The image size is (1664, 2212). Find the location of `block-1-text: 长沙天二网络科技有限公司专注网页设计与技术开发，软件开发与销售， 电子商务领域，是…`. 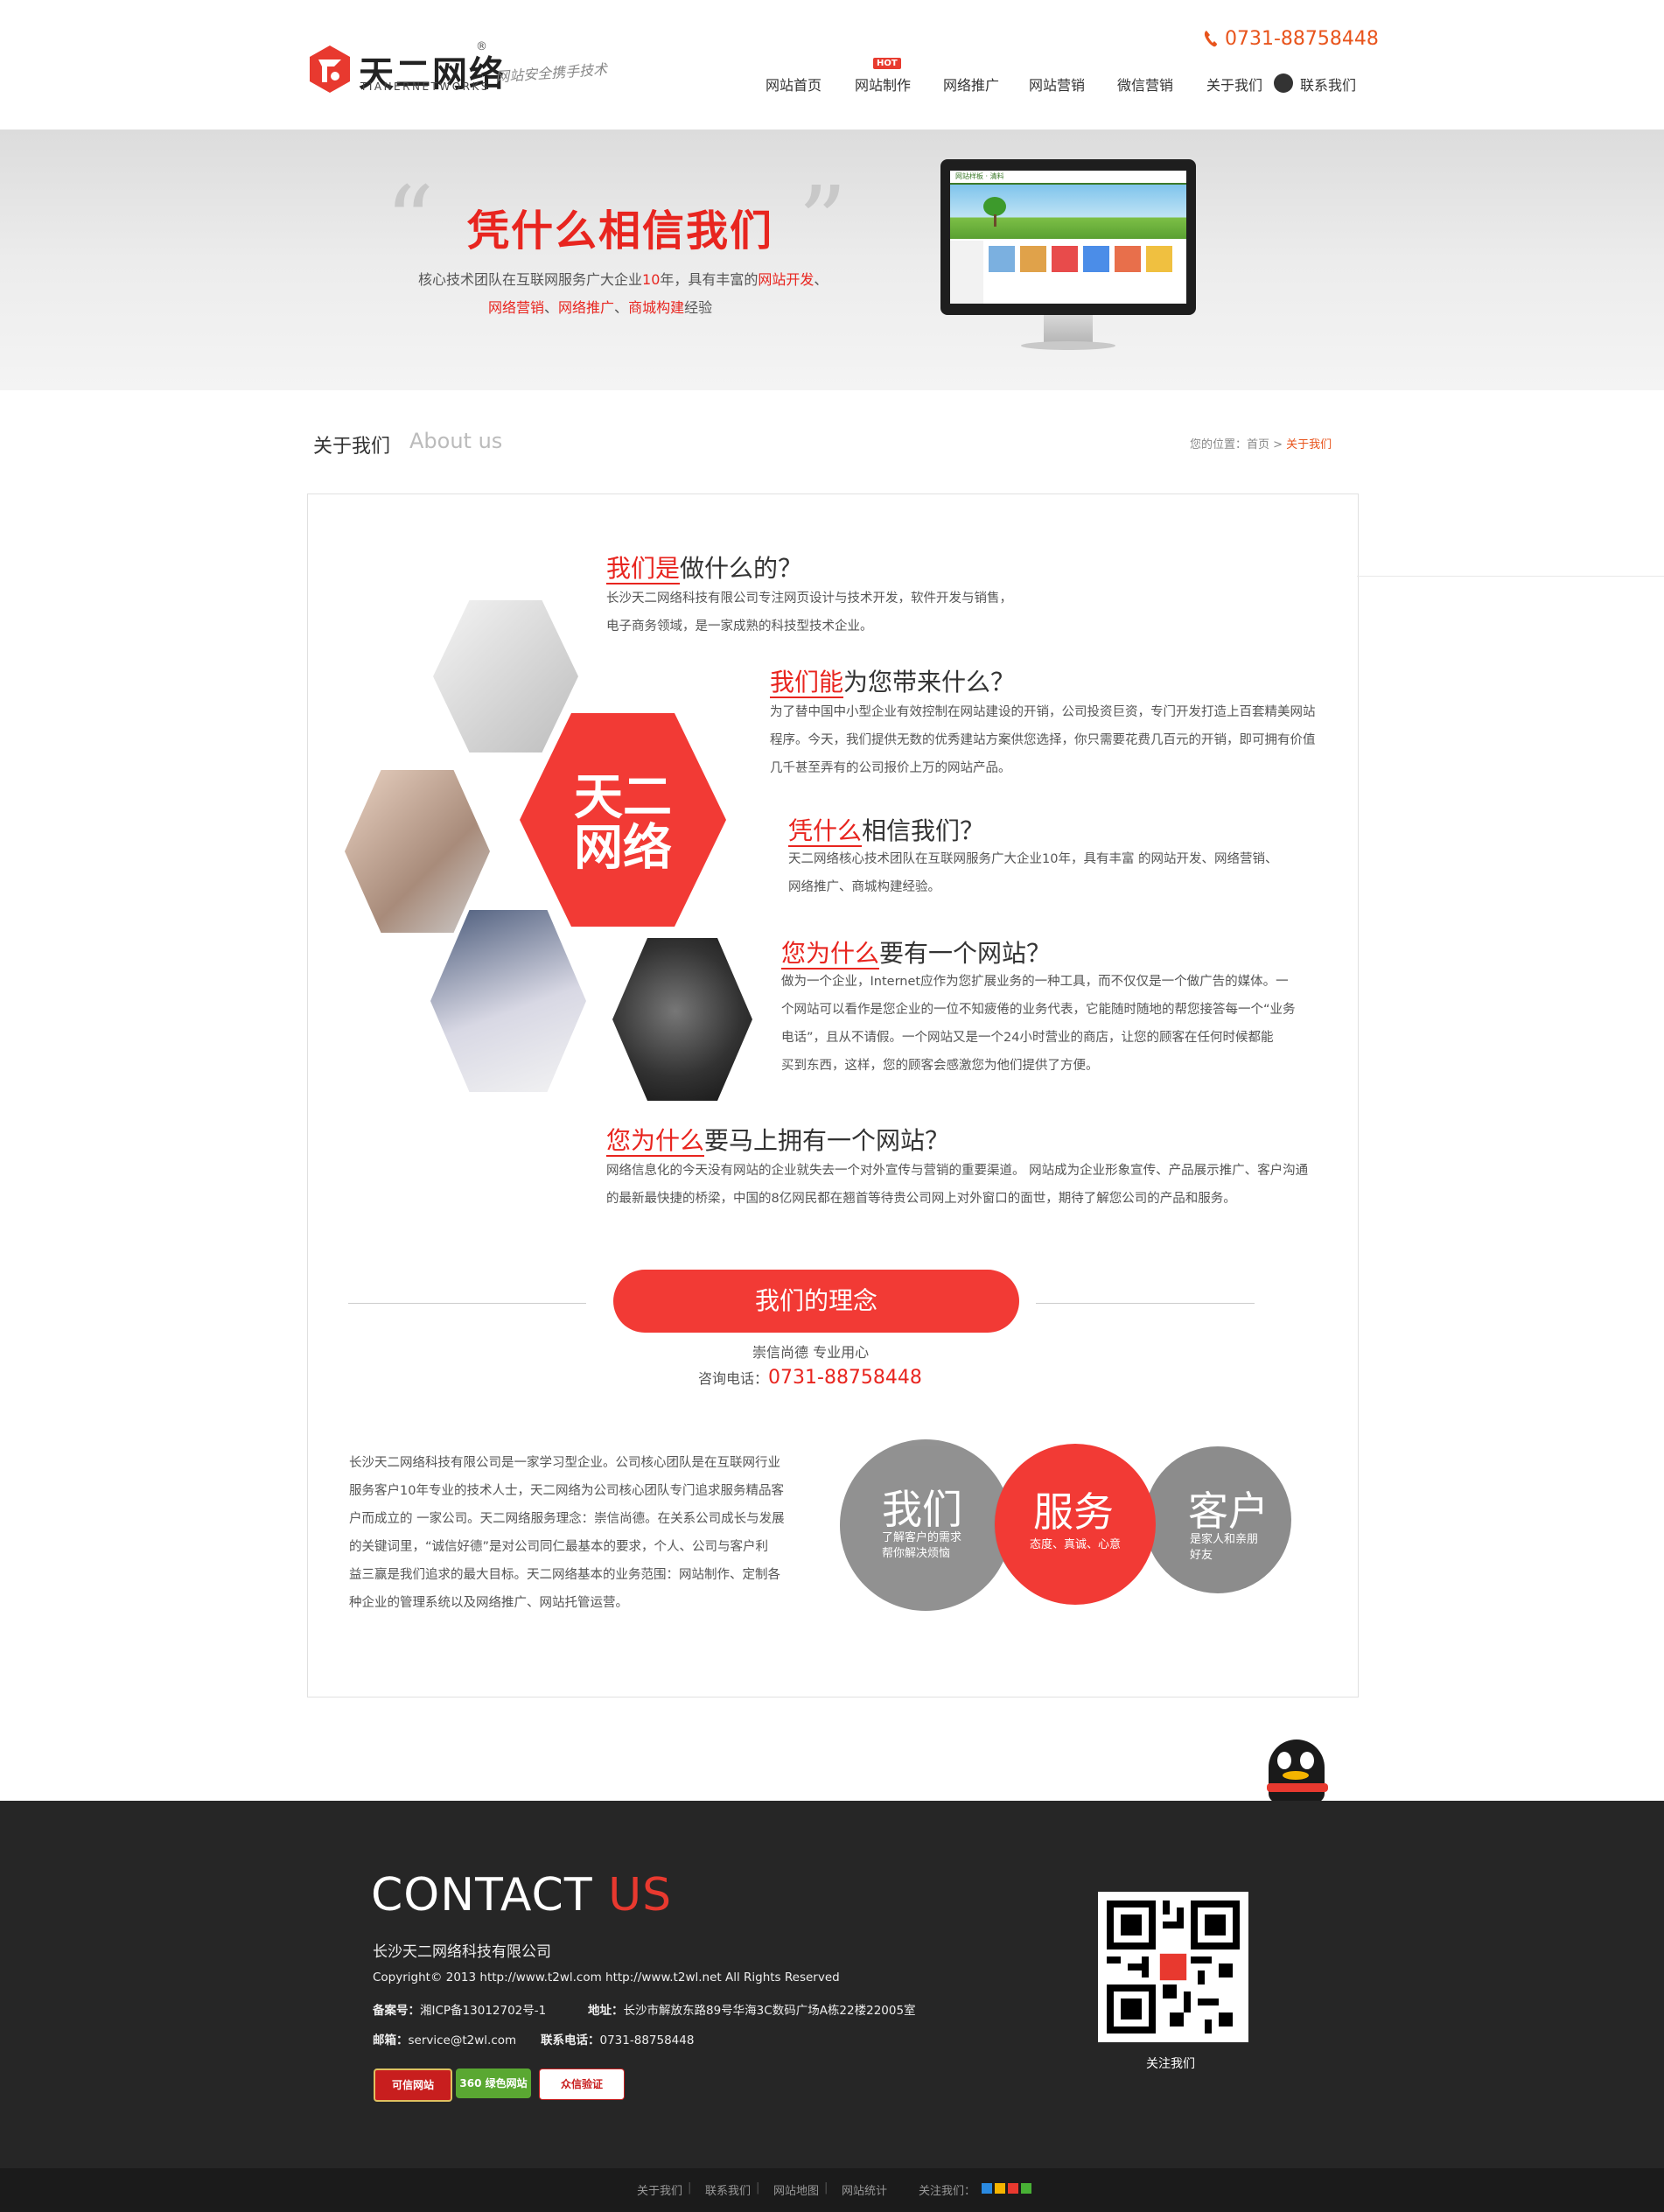

block-1-text: 长沙天二网络科技有限公司专注网页设计与技术开发，软件开发与销售， 电子商务领域，是… is located at coordinates (809, 613).